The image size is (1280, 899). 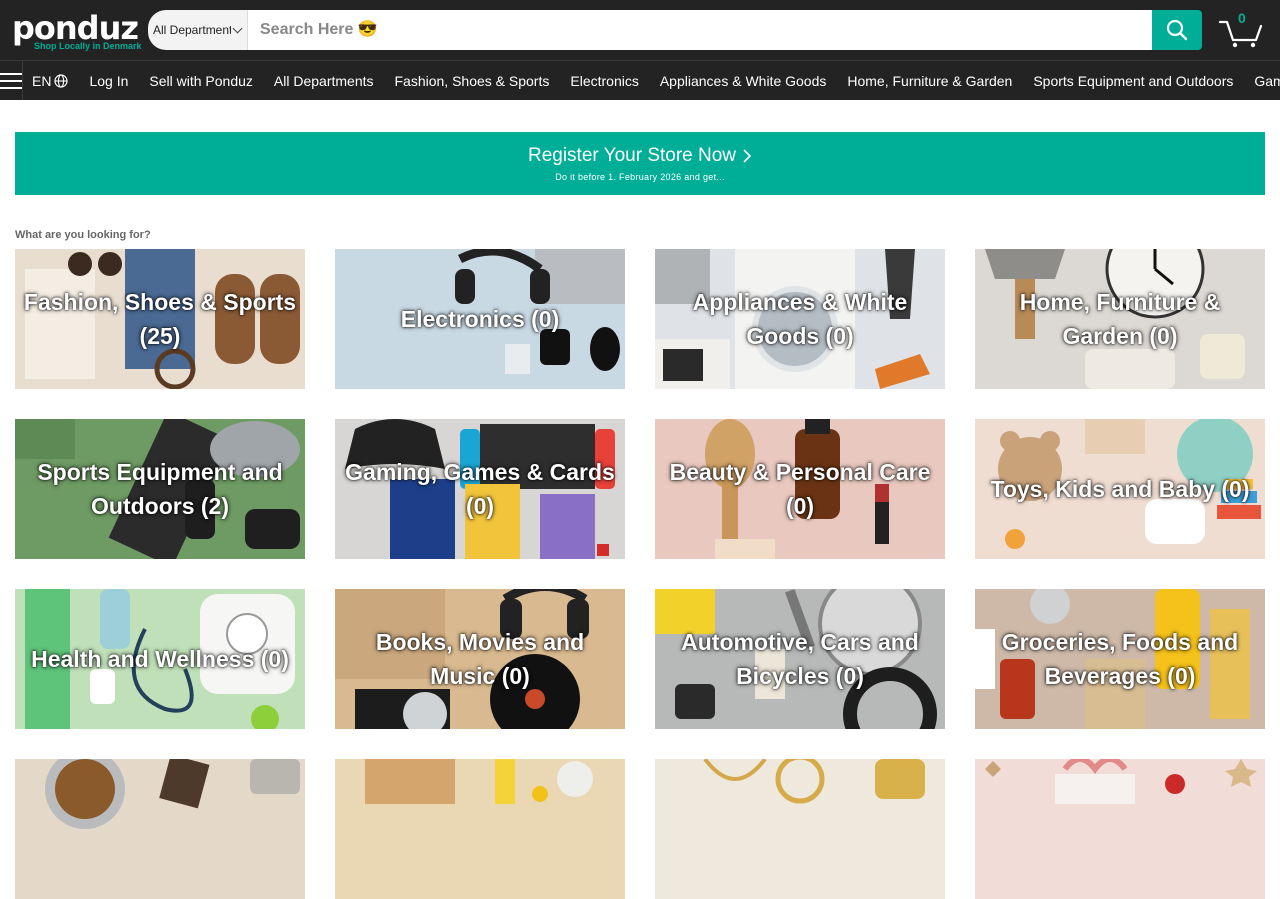 What do you see at coordinates (108, 81) in the screenshot?
I see `nav-link-login: Log In` at bounding box center [108, 81].